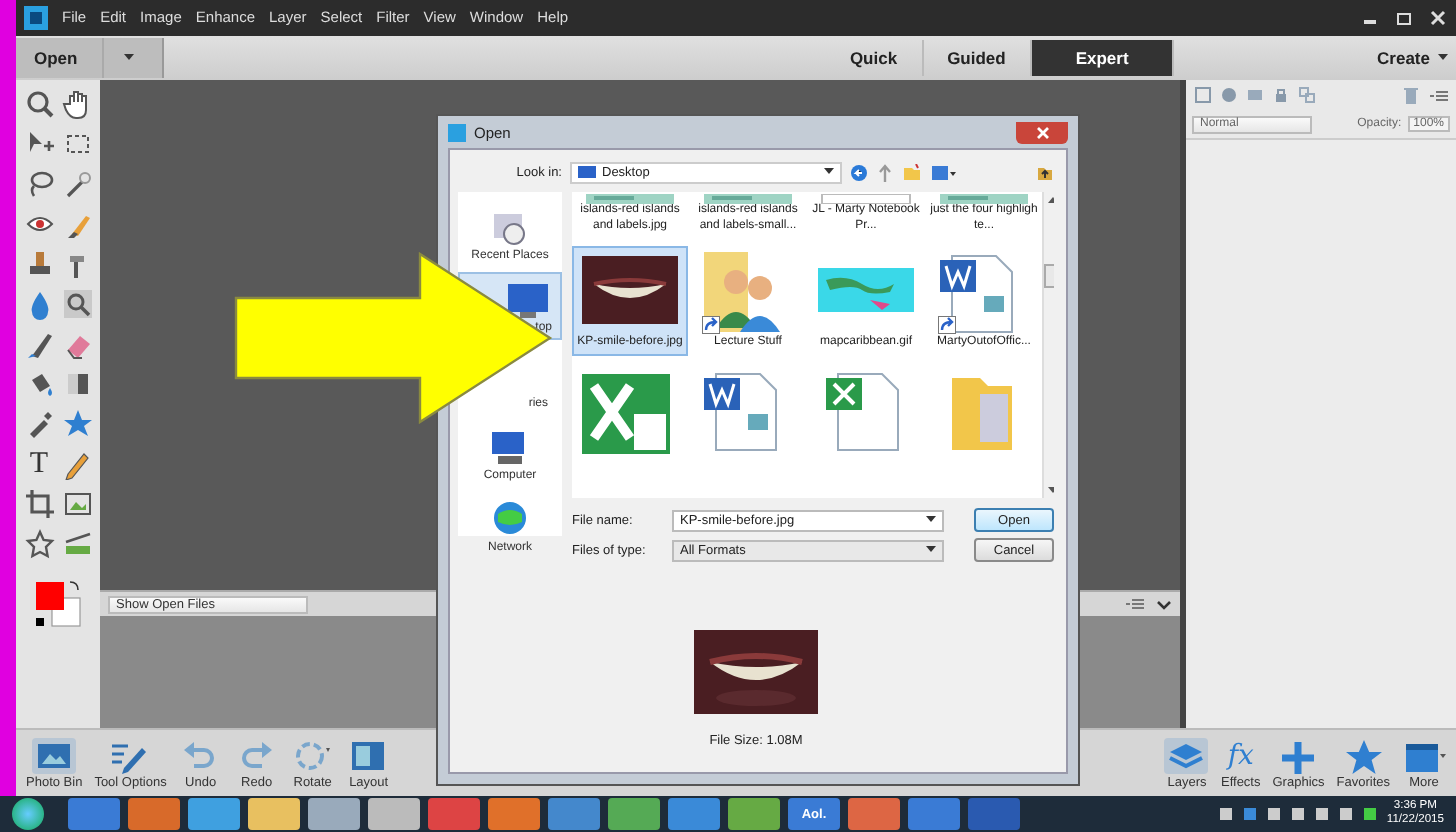  Describe the element at coordinates (36, 17) in the screenshot. I see `app-logo-icon` at that location.